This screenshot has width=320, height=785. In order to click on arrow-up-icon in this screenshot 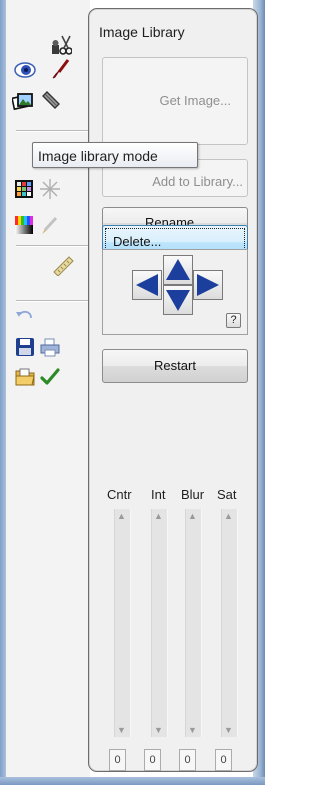, I will do `click(178, 269)`.